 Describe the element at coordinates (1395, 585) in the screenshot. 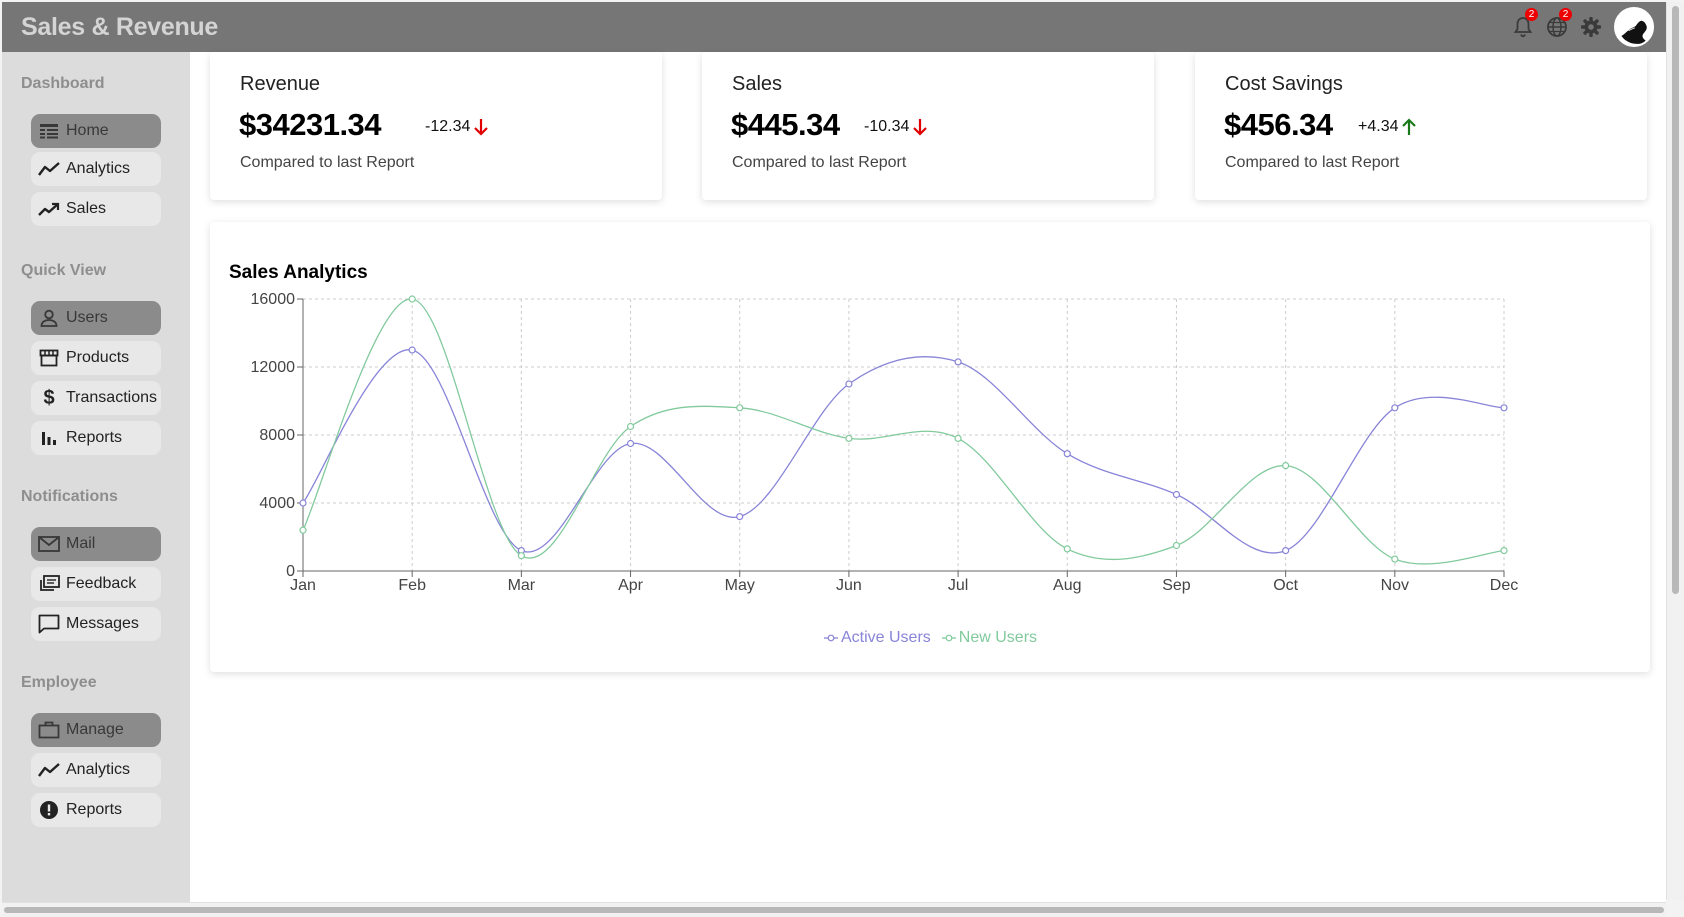

I see `x-tick-label: Nov` at that location.